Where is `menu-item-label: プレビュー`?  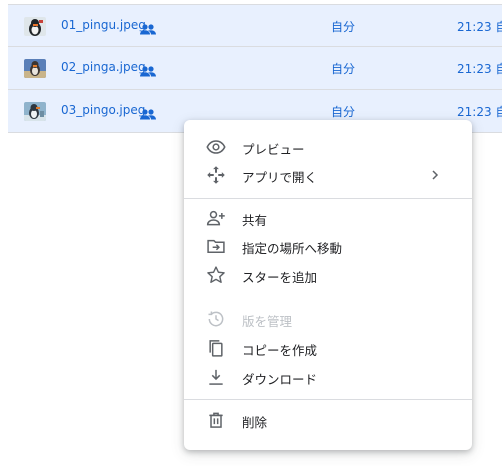 menu-item-label: プレビュー is located at coordinates (273, 149).